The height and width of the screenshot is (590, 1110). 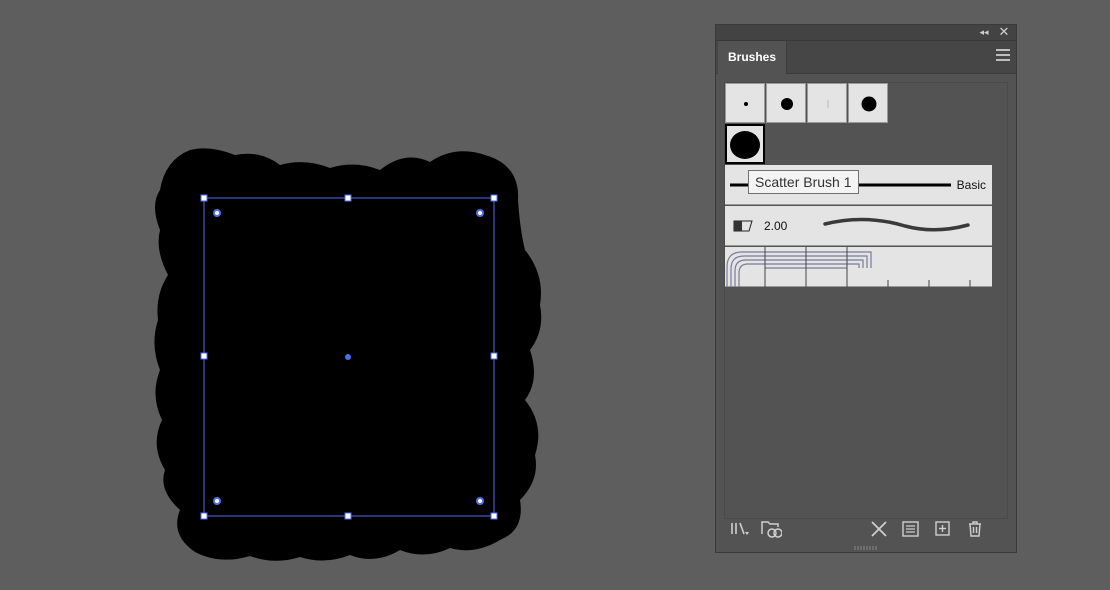 I want to click on brush-options-icon, so click(x=911, y=529).